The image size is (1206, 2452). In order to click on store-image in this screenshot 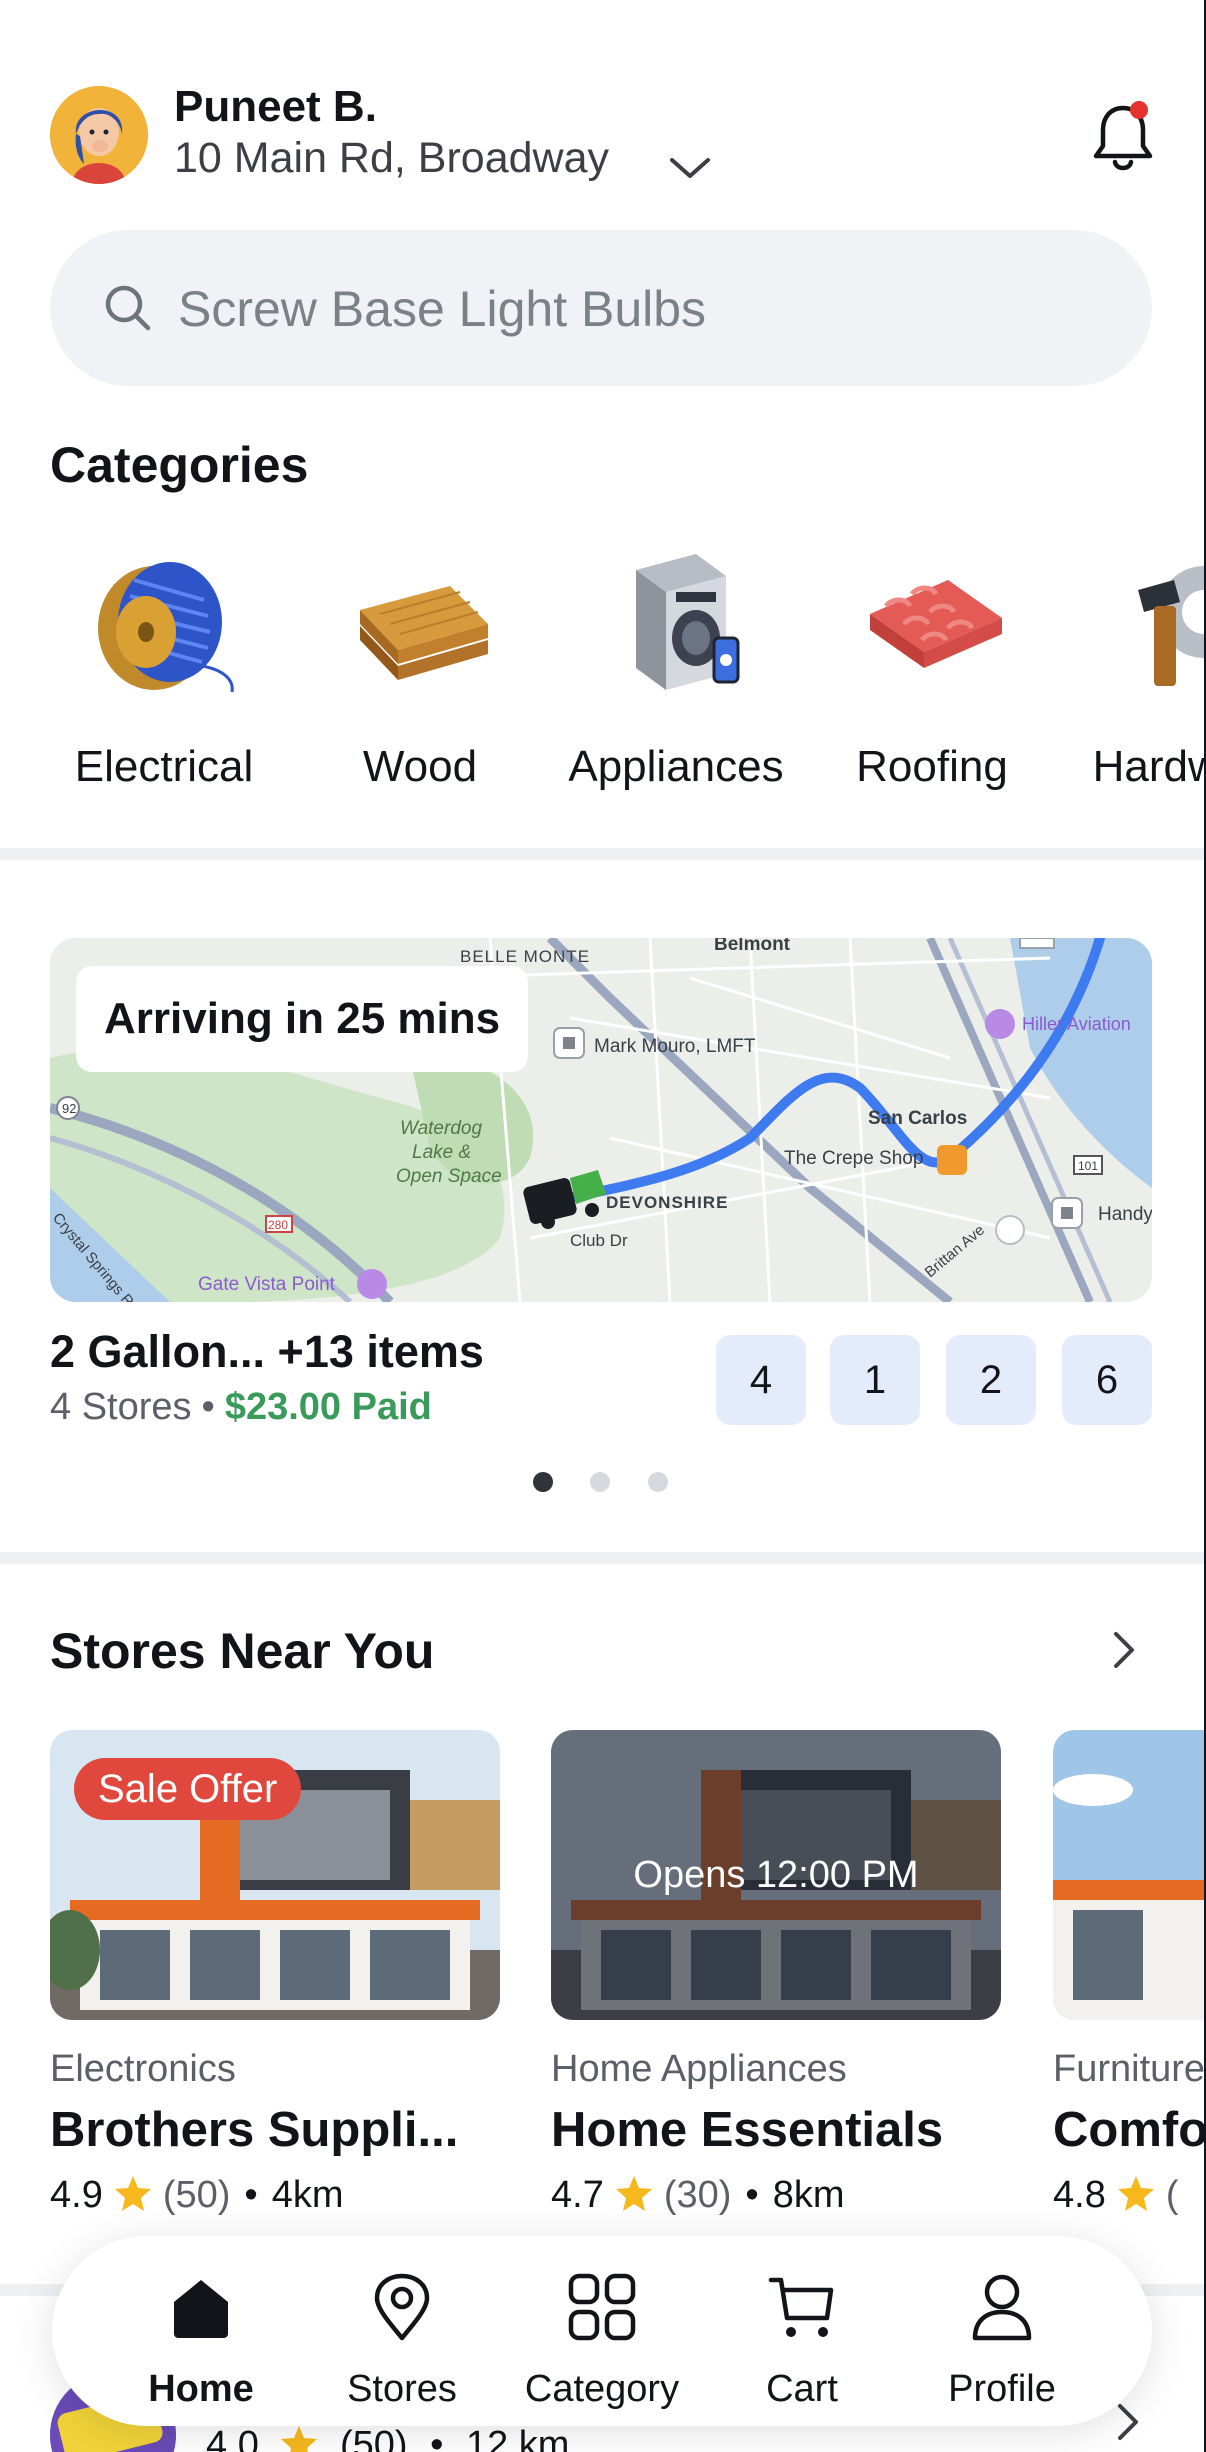, I will do `click(1129, 1875)`.